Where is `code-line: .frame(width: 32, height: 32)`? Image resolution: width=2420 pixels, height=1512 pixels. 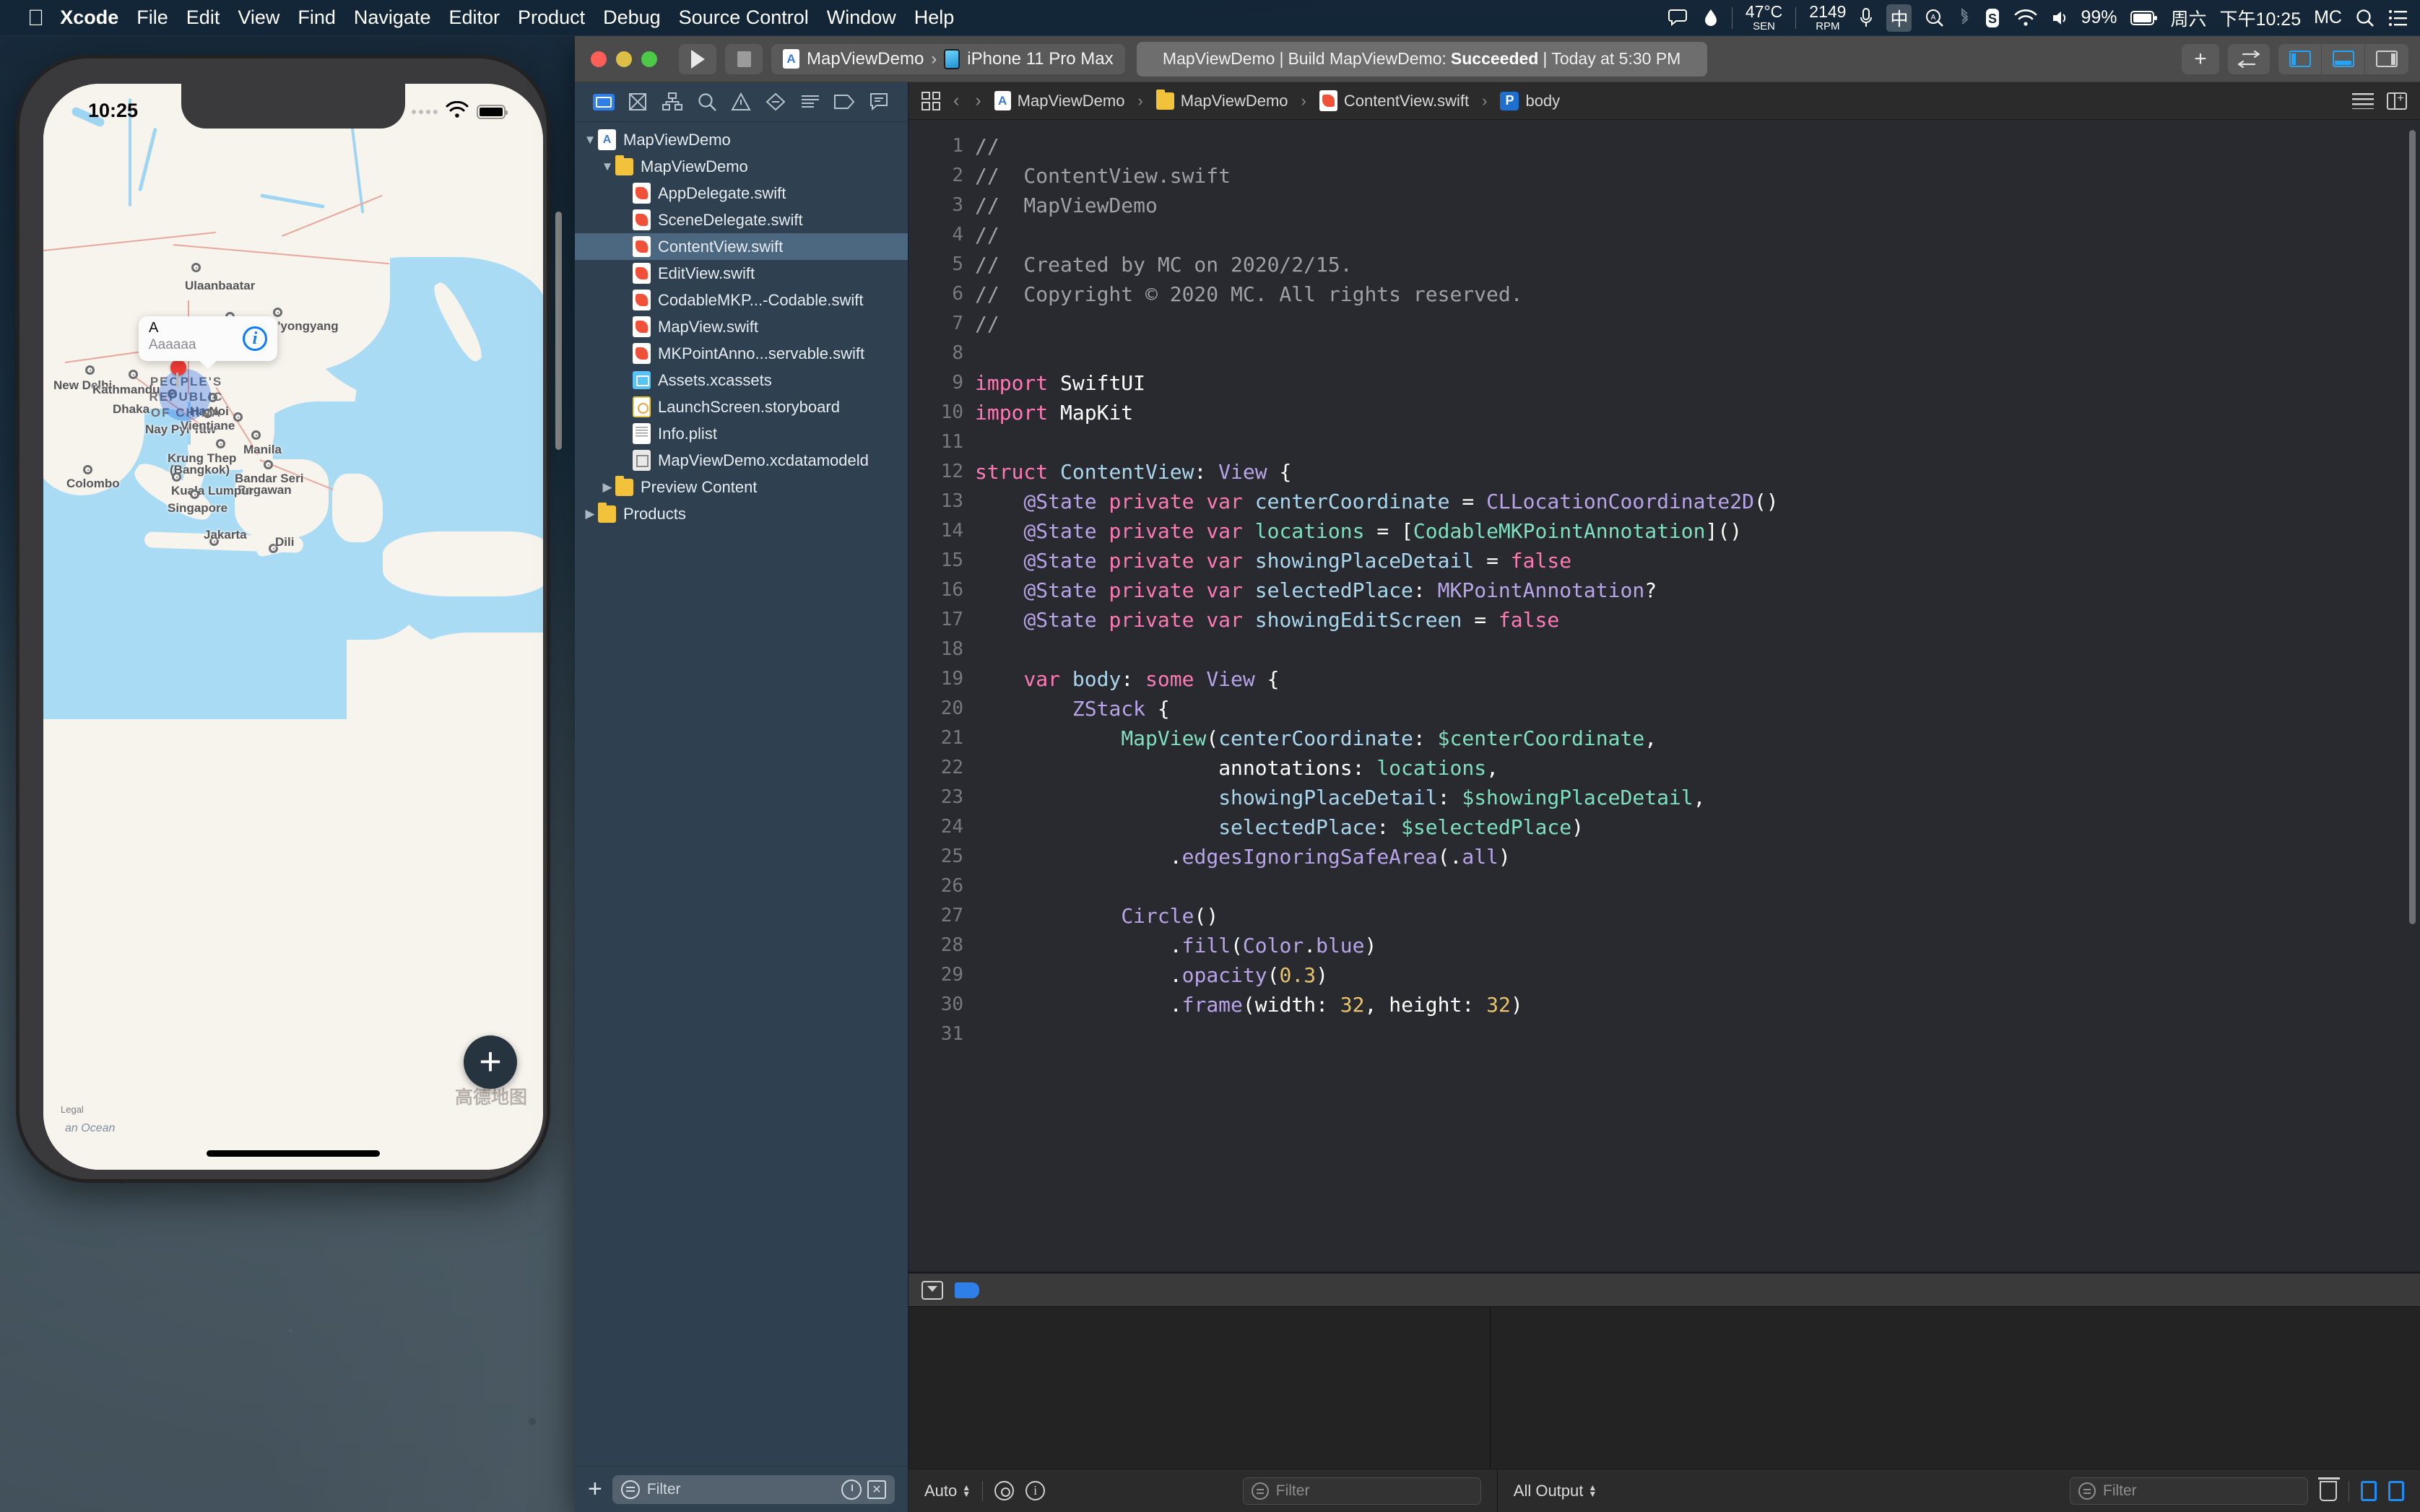
code-line: .frame(width: 32, height: 32) is located at coordinates (1697, 1005).